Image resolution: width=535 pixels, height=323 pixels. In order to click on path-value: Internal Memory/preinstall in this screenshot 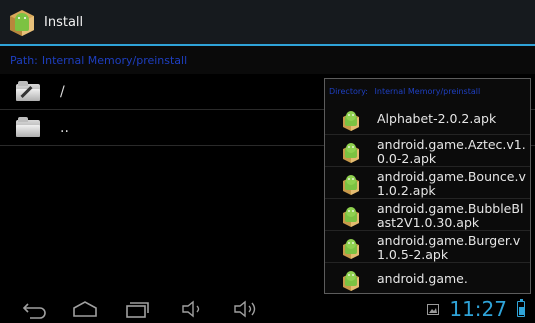, I will do `click(114, 60)`.